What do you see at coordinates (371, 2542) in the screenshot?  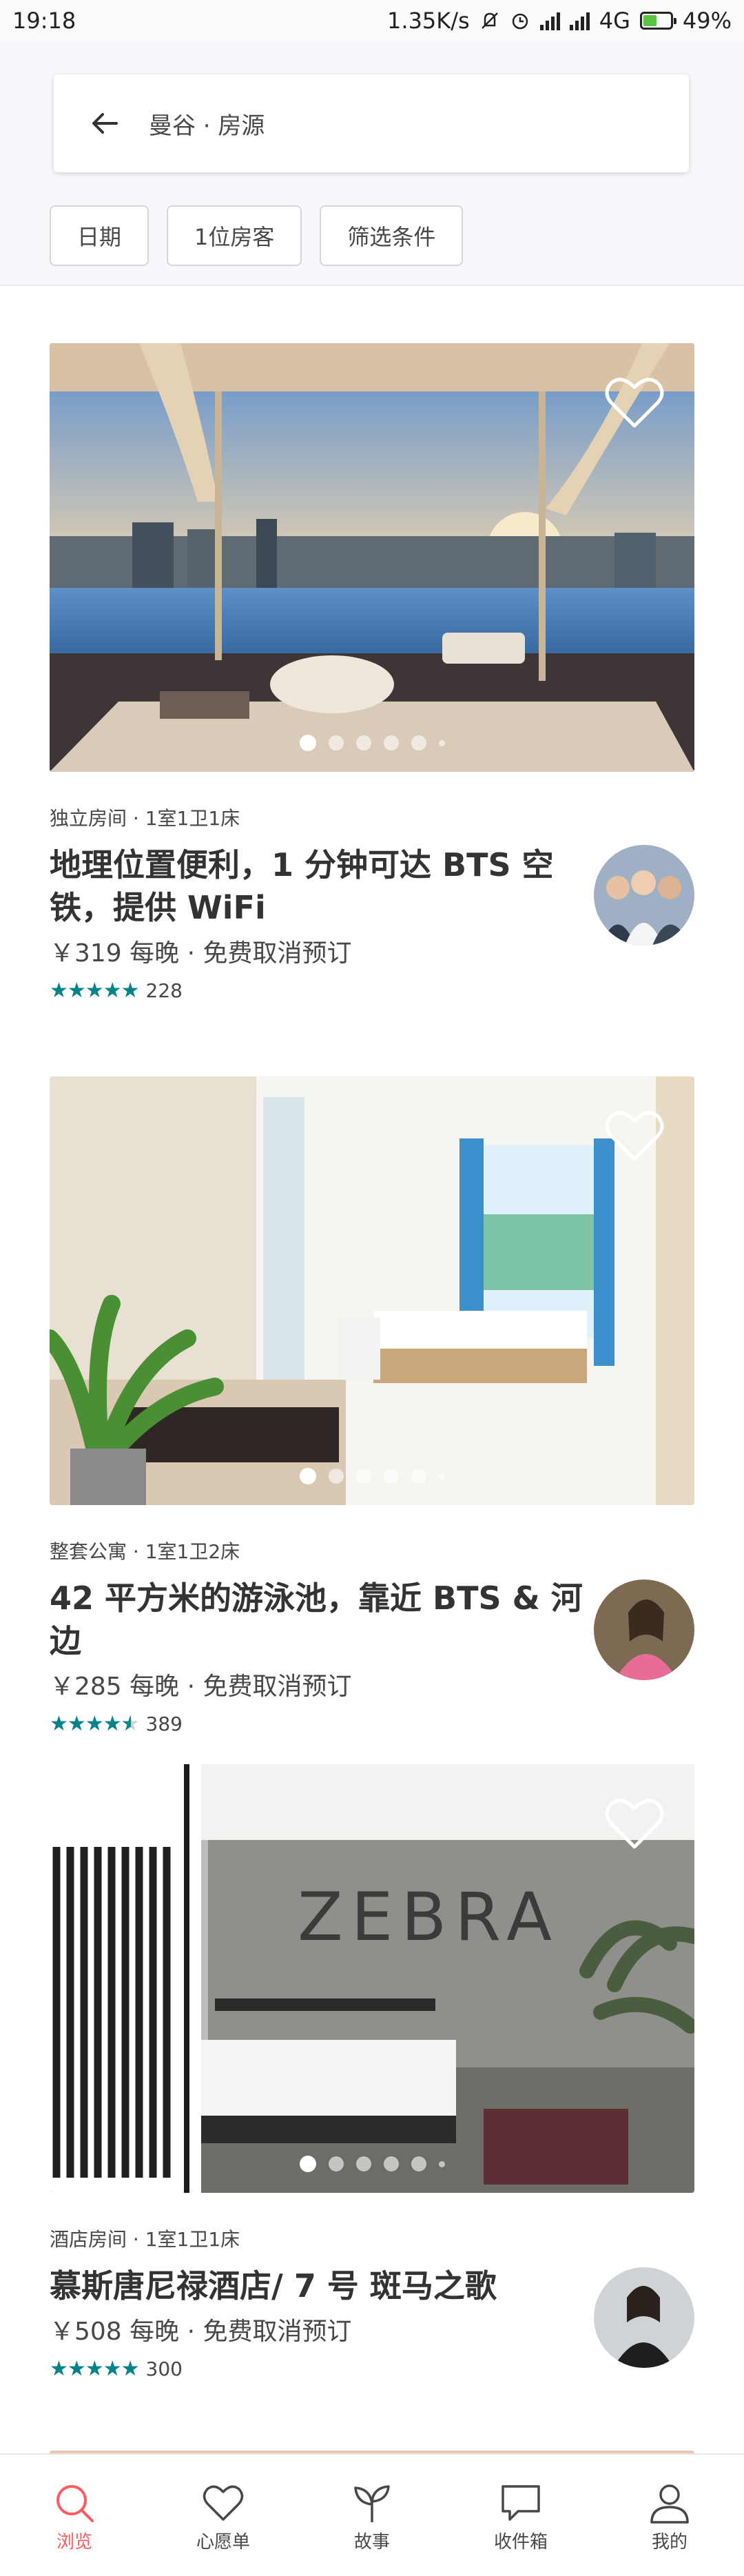 I see `tab-label: 故事` at bounding box center [371, 2542].